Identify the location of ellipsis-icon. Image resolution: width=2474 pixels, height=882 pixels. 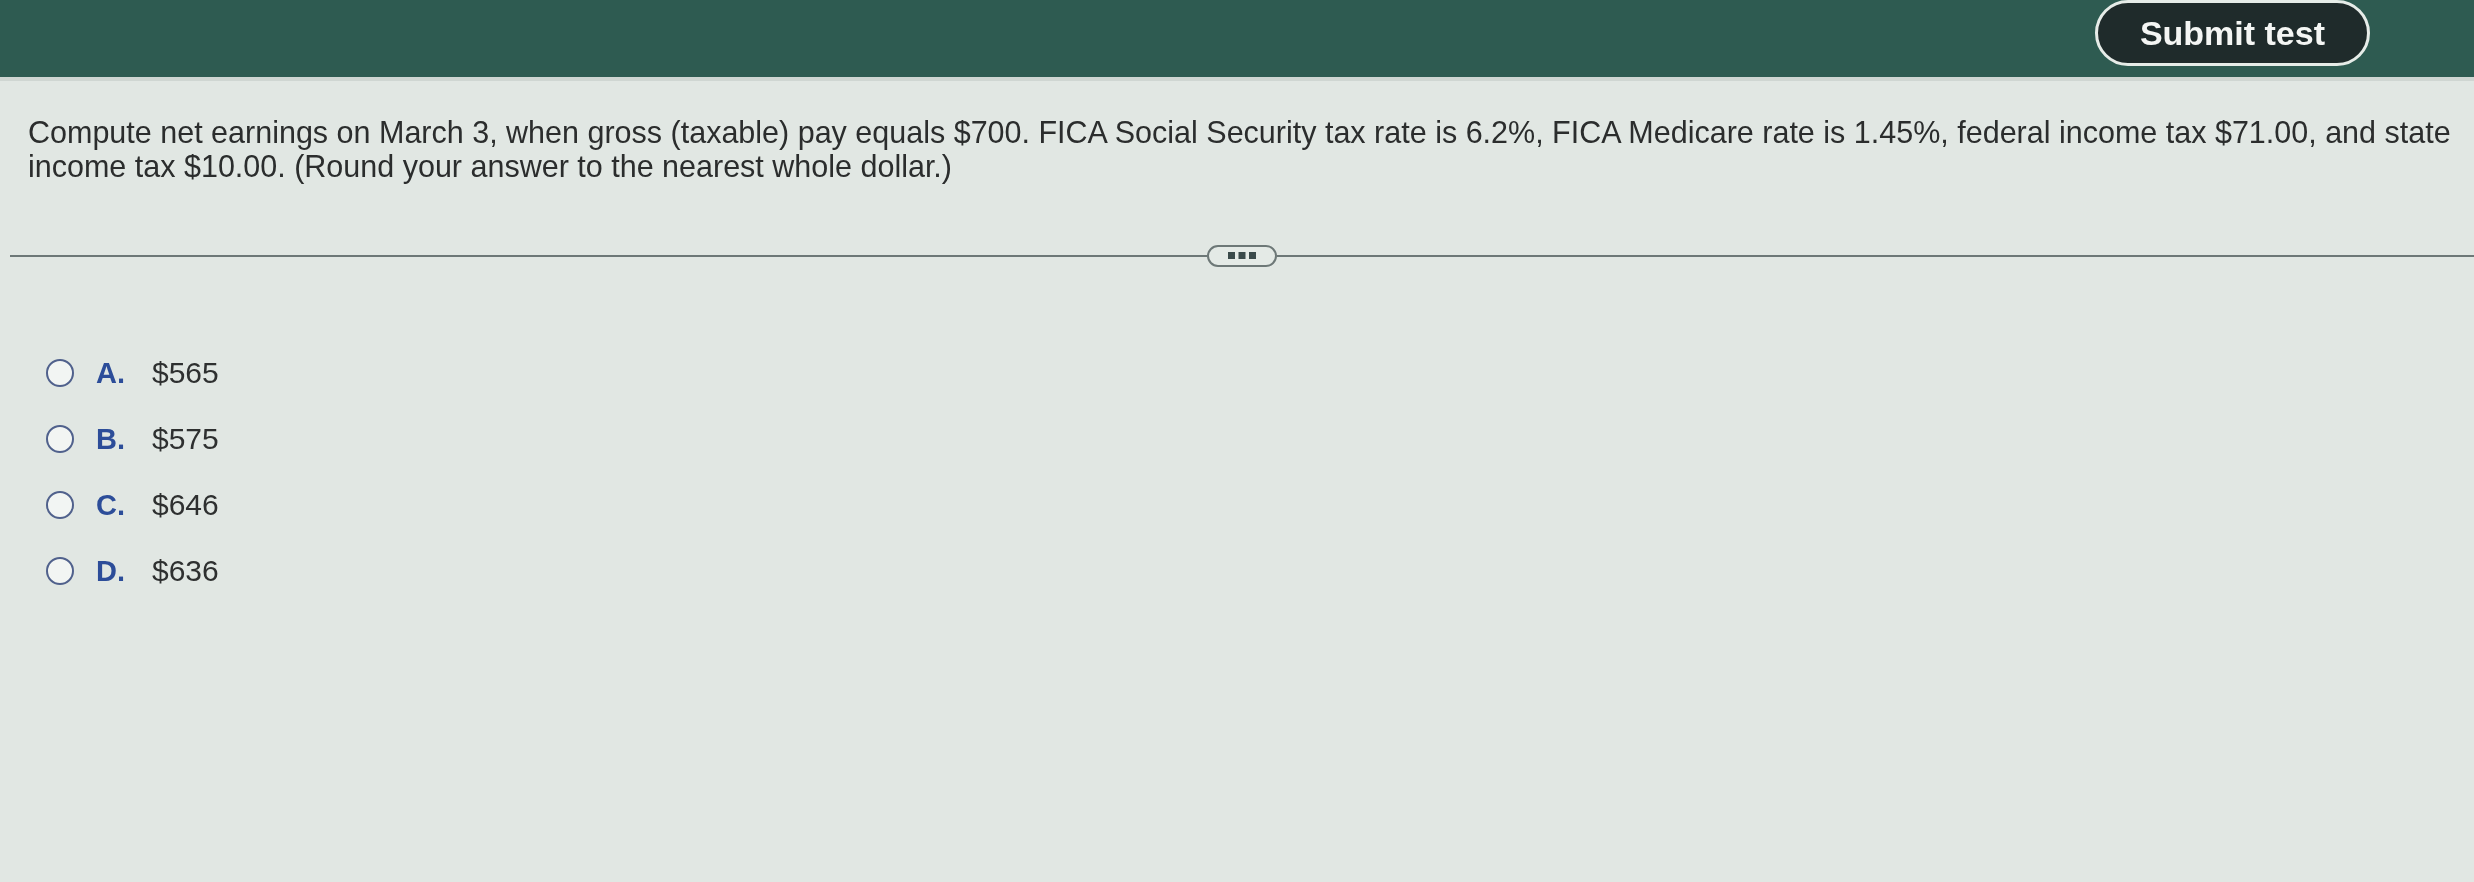
(1242, 256).